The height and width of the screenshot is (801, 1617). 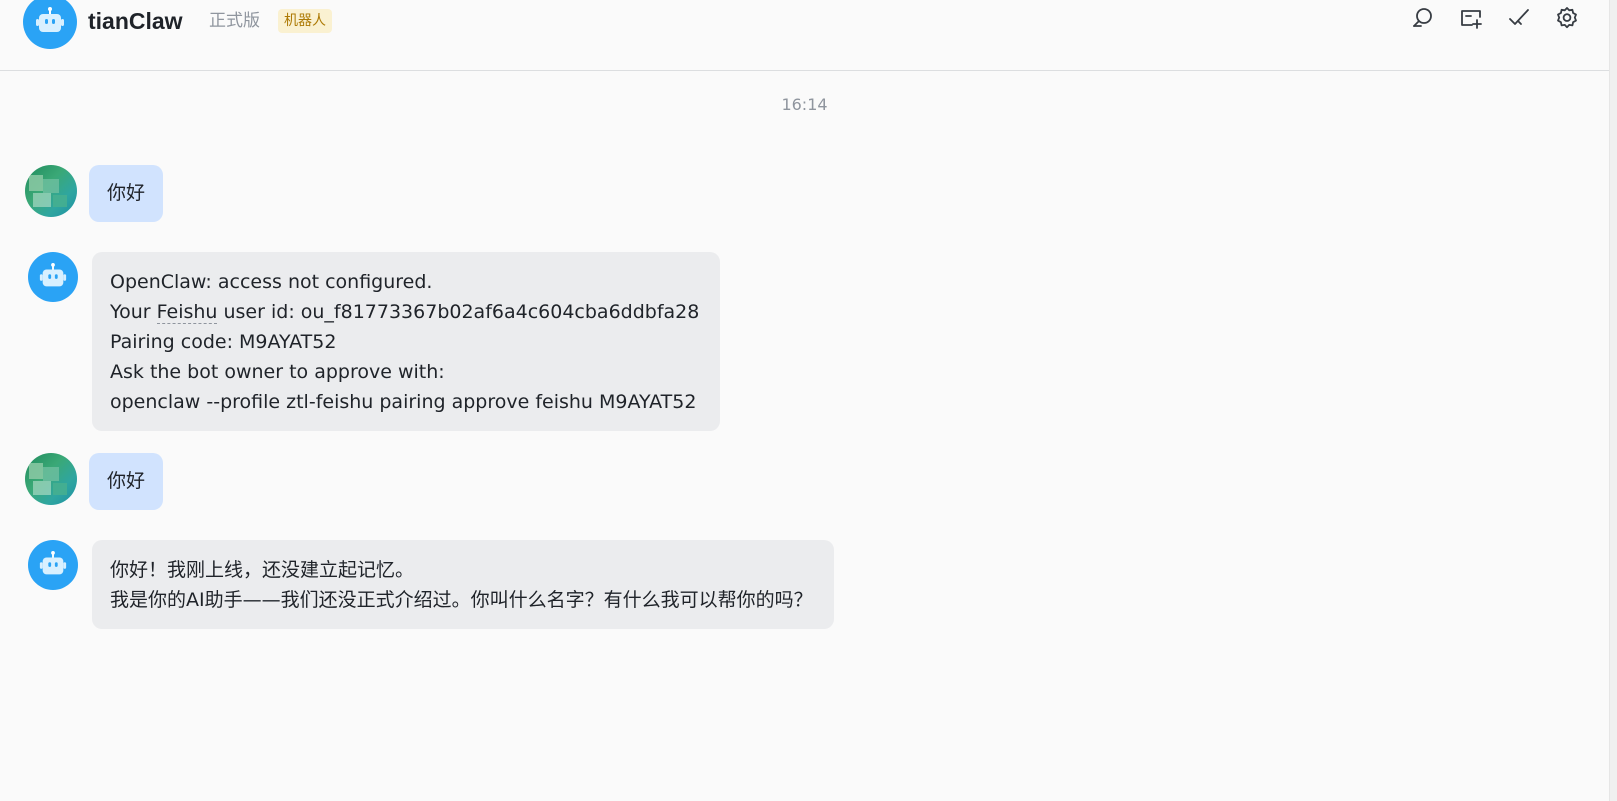 What do you see at coordinates (234, 21) in the screenshot?
I see `edition-label: 正式版` at bounding box center [234, 21].